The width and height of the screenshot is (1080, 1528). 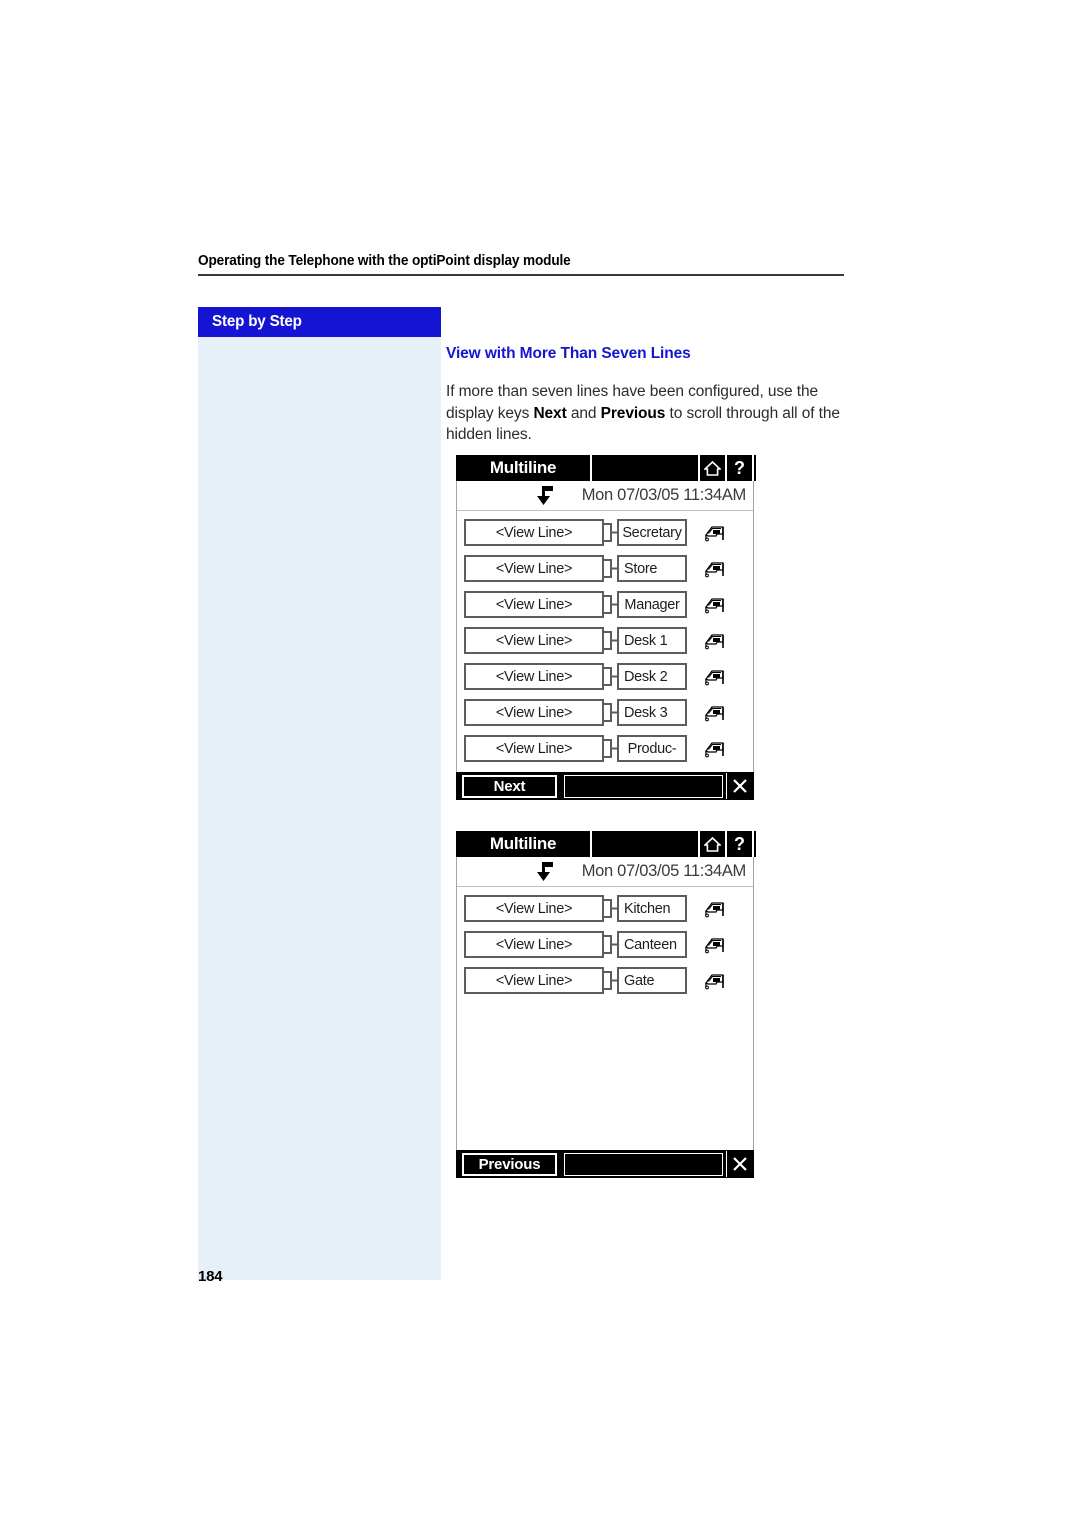 What do you see at coordinates (652, 748) in the screenshot?
I see `line-name-label: Produc-` at bounding box center [652, 748].